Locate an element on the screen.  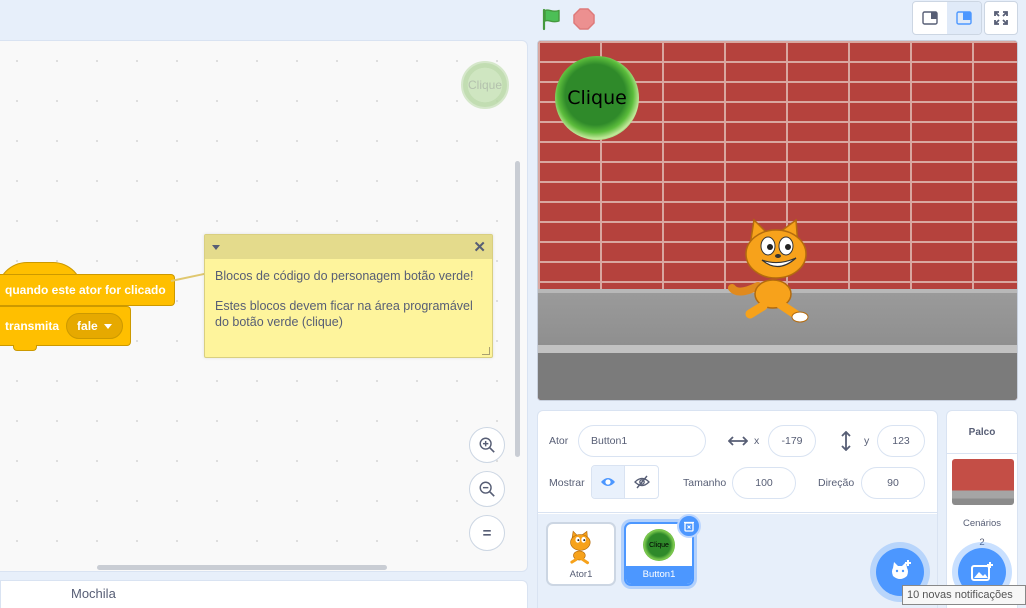
zoom-in-icon is located at coordinates (487, 445).